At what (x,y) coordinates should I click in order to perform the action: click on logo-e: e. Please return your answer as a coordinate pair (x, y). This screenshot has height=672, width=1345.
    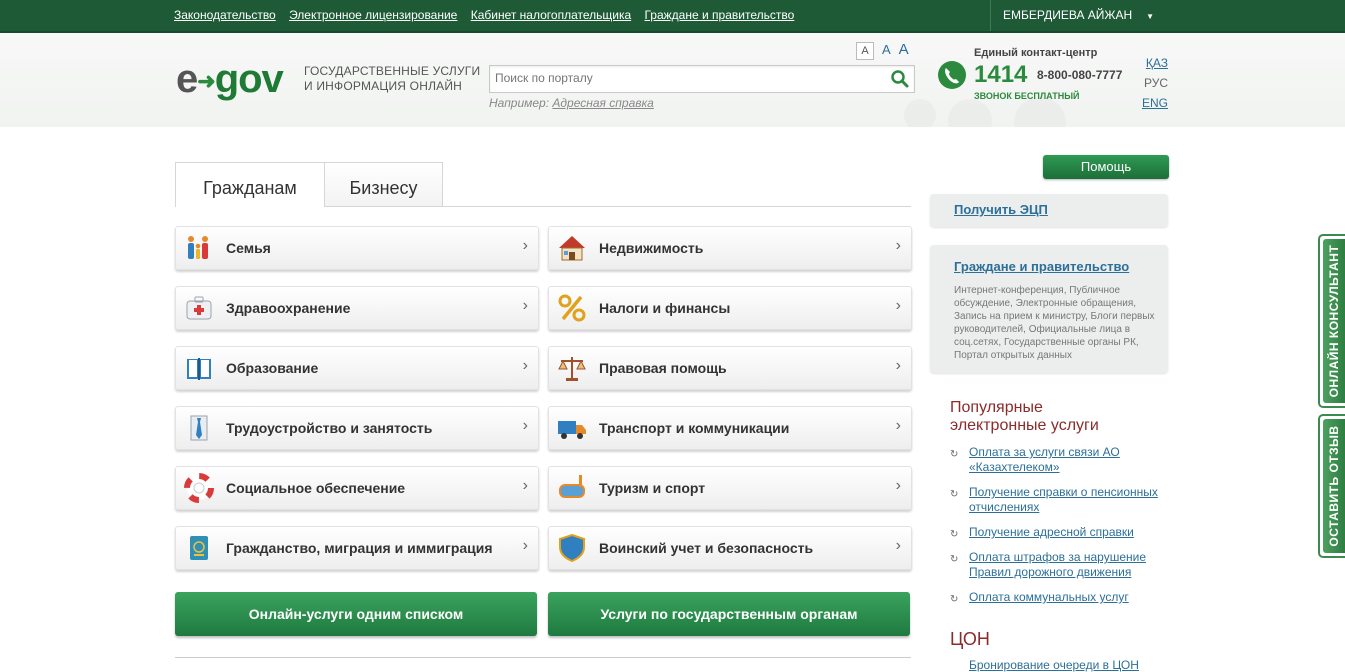
    Looking at the image, I should click on (187, 79).